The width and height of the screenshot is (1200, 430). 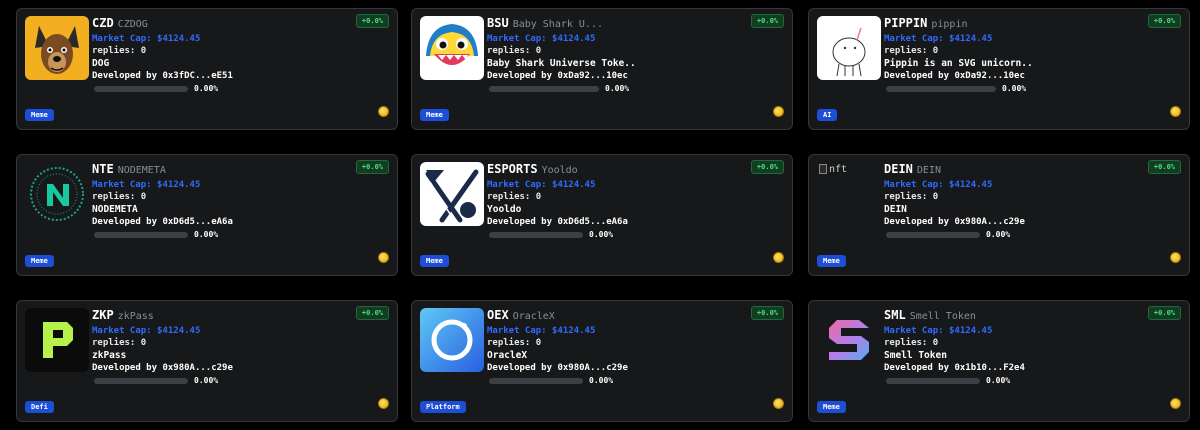 What do you see at coordinates (942, 316) in the screenshot?
I see `token-name: Smell Token` at bounding box center [942, 316].